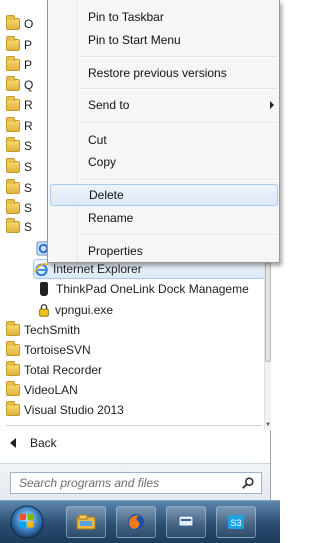  What do you see at coordinates (41, 269) in the screenshot?
I see `internet-explorer-icon` at bounding box center [41, 269].